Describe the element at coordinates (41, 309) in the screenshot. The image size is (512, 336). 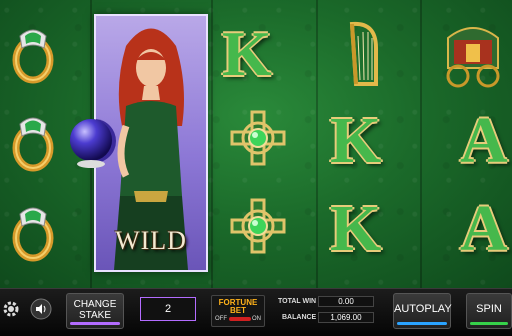
I see `speaker-icon` at that location.